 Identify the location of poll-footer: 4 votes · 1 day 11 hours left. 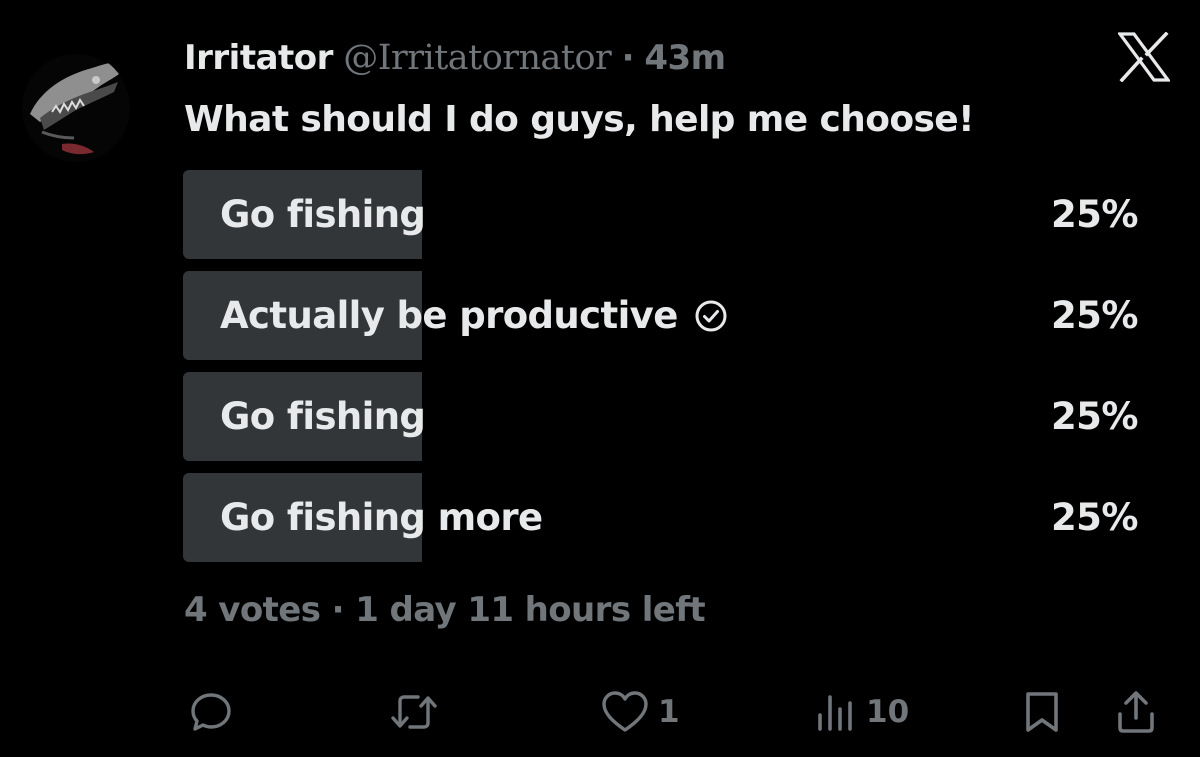
(445, 610).